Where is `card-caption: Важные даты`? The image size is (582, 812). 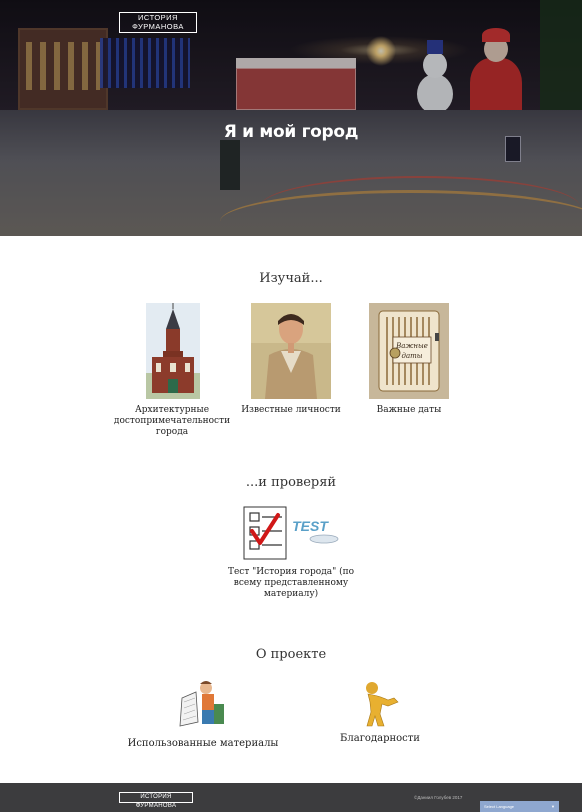 card-caption: Важные даты is located at coordinates (409, 410).